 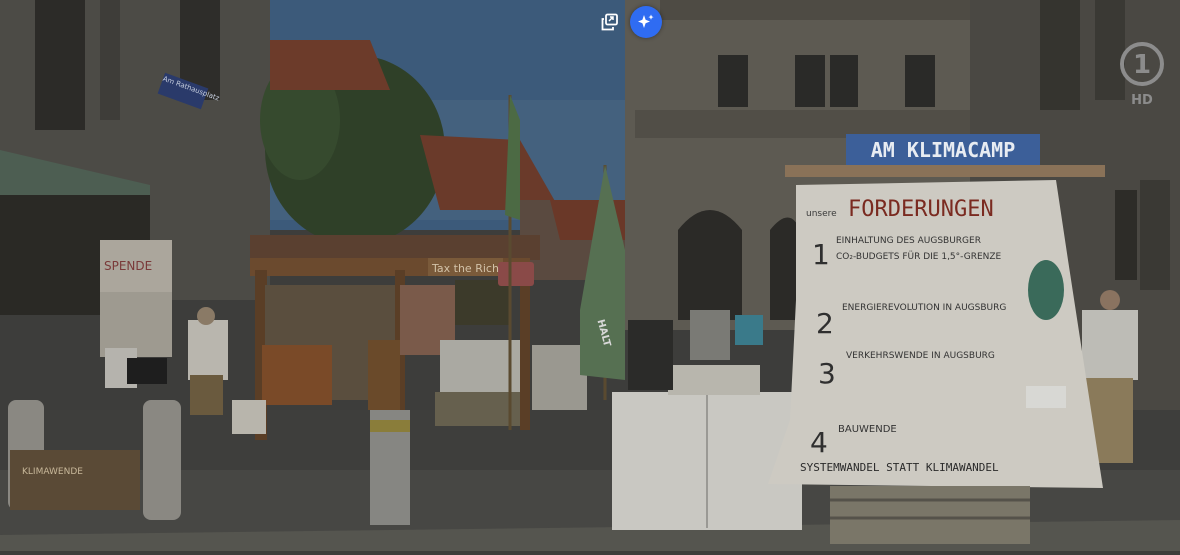 What do you see at coordinates (128, 266) in the screenshot?
I see `svg-text: SPENDE` at bounding box center [128, 266].